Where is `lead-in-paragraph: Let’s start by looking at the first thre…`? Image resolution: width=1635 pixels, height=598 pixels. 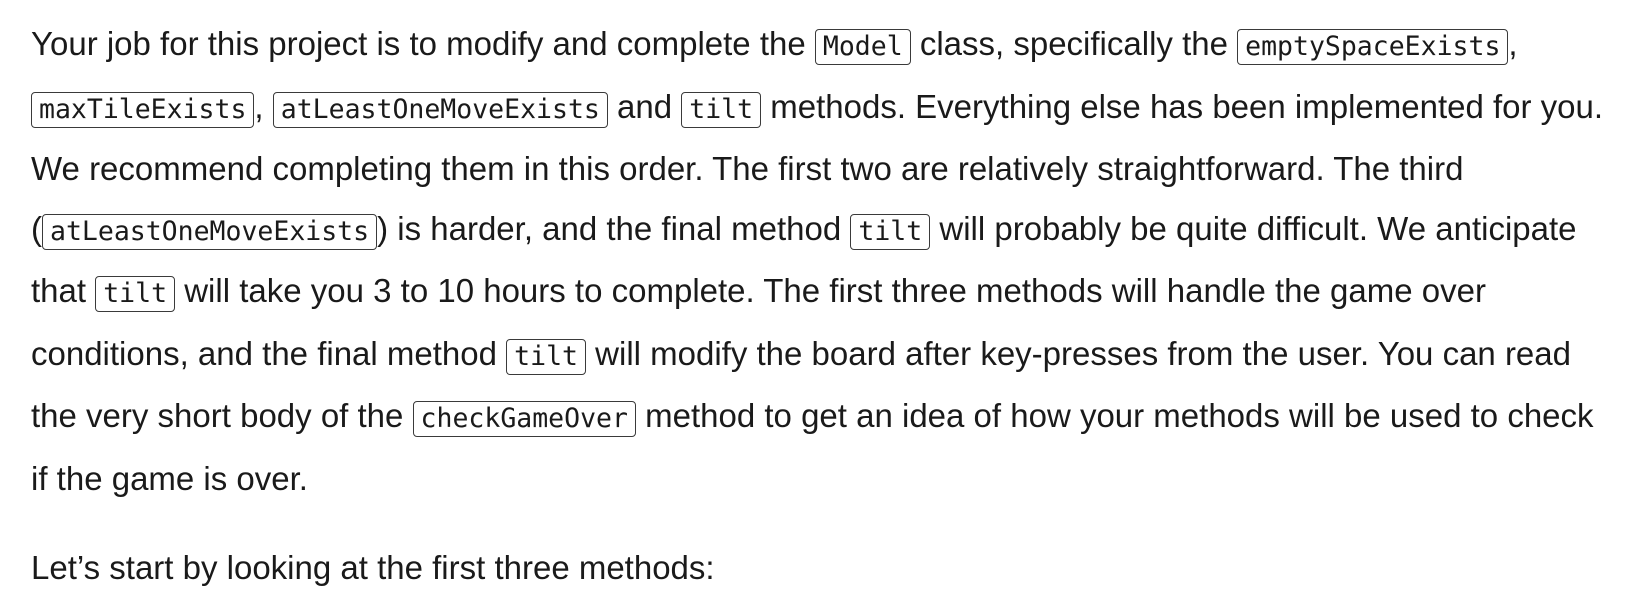 lead-in-paragraph: Let’s start by looking at the first thre… is located at coordinates (823, 568).